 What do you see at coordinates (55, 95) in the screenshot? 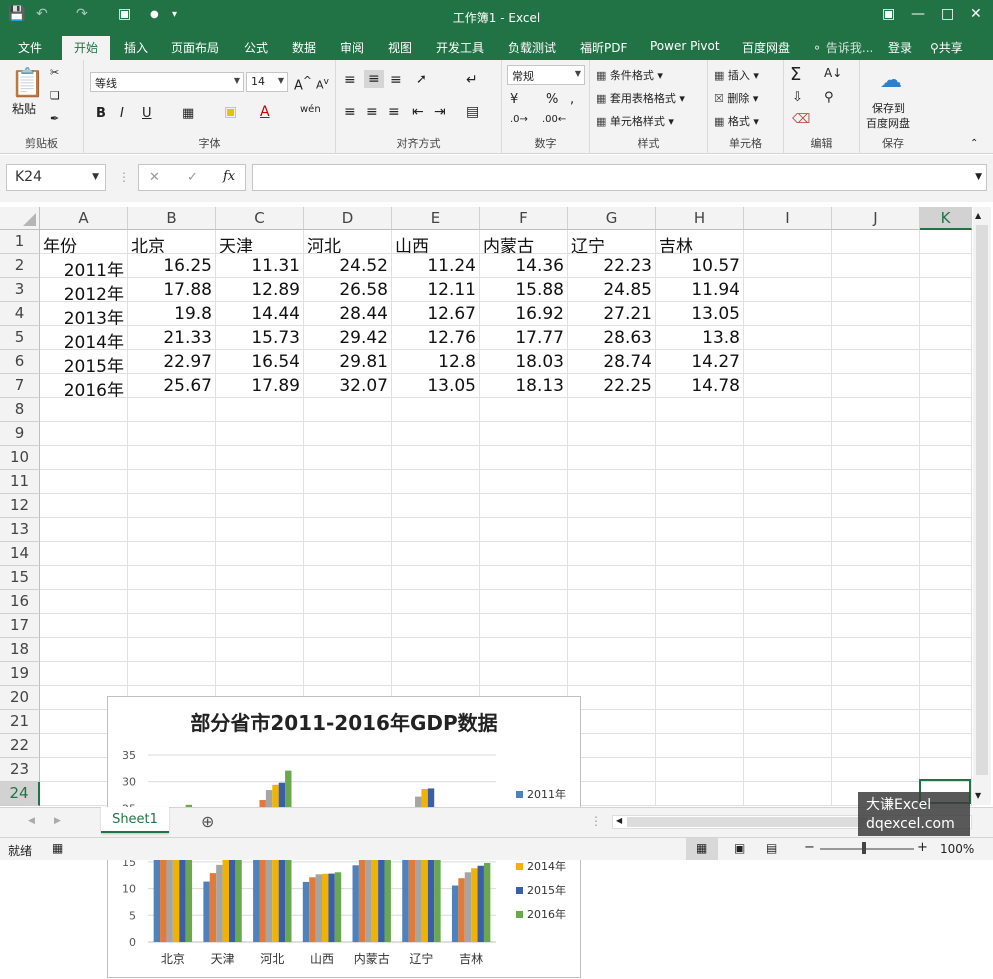
I see `copy-icon: ❏` at bounding box center [55, 95].